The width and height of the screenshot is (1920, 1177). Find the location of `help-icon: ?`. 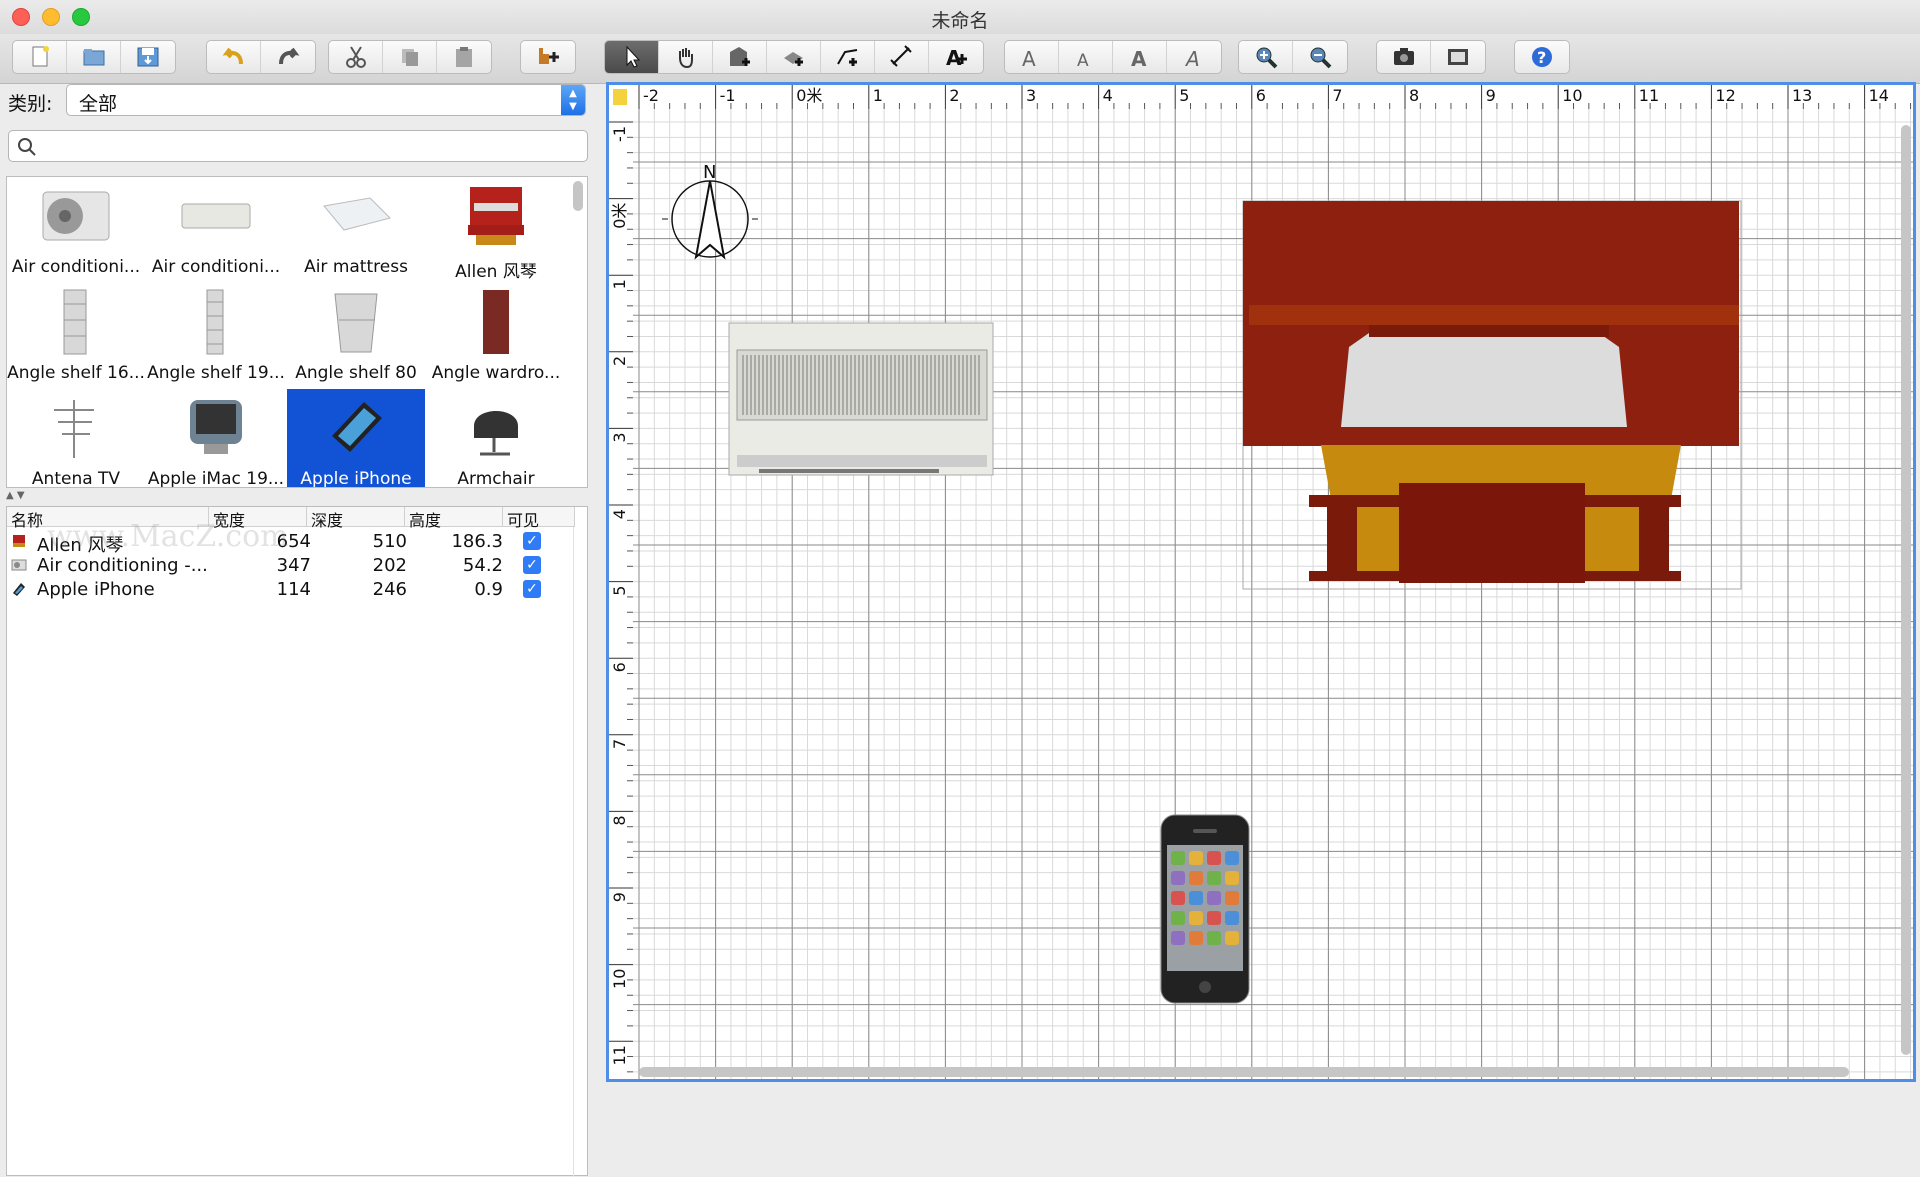

help-icon: ? is located at coordinates (1542, 57).